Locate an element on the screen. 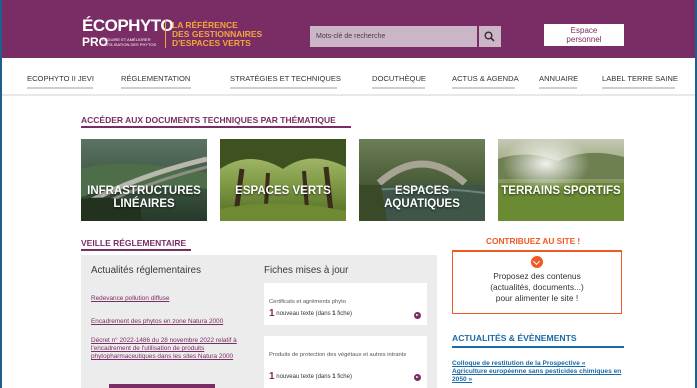 The image size is (697, 388). tagline-line-3: D'ESPACES VERTS is located at coordinates (211, 43).